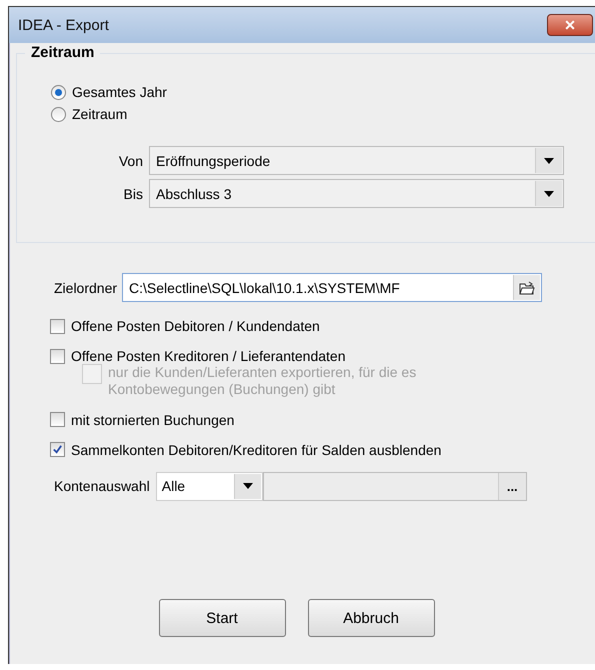 This screenshot has height=670, width=595. What do you see at coordinates (208, 356) in the screenshot?
I see `checkbox-label: Offene Posten Kreditoren / Lieferantendaten` at bounding box center [208, 356].